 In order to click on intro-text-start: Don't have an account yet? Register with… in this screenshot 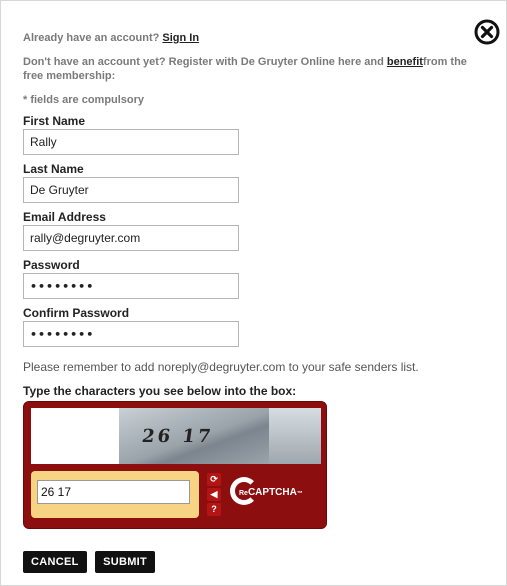, I will do `click(205, 62)`.